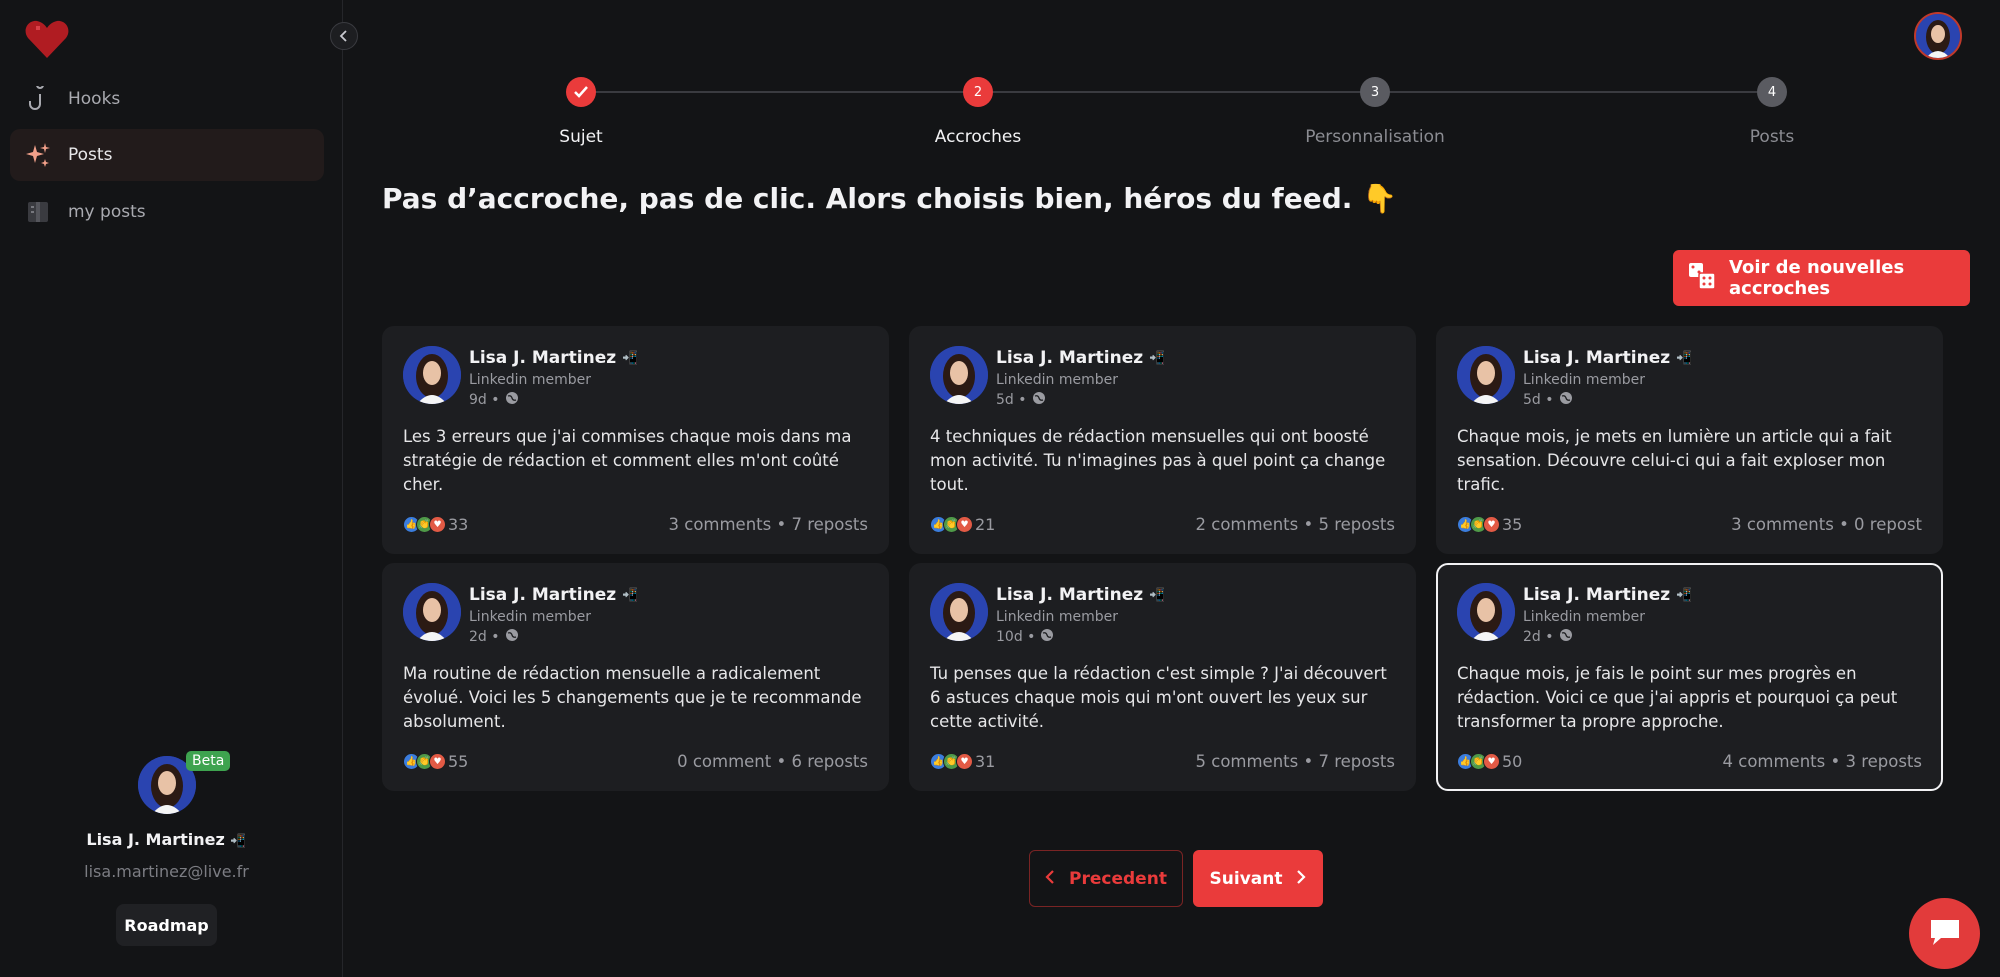  I want to click on sidebar-item-label: Posts, so click(90, 155).